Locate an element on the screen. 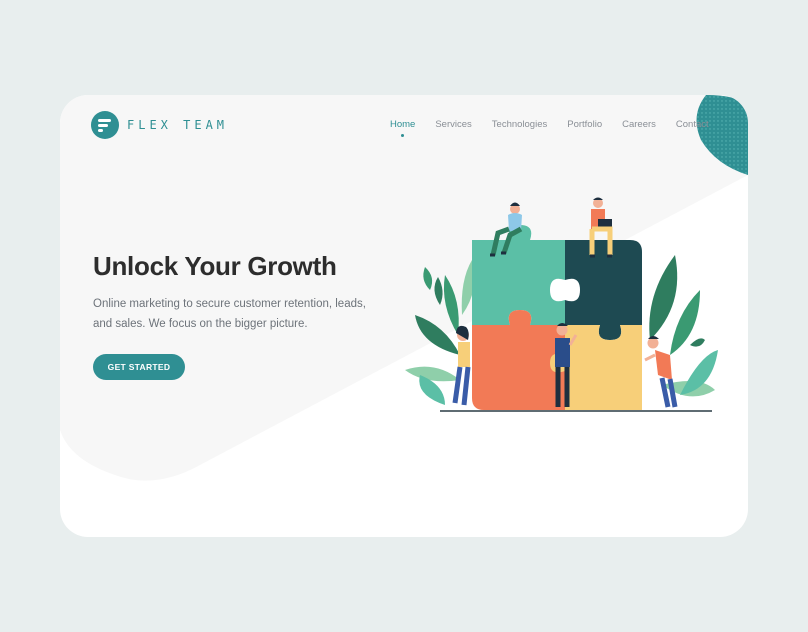 This screenshot has height=632, width=808. brand-logo: FLEX TEAM is located at coordinates (159, 125).